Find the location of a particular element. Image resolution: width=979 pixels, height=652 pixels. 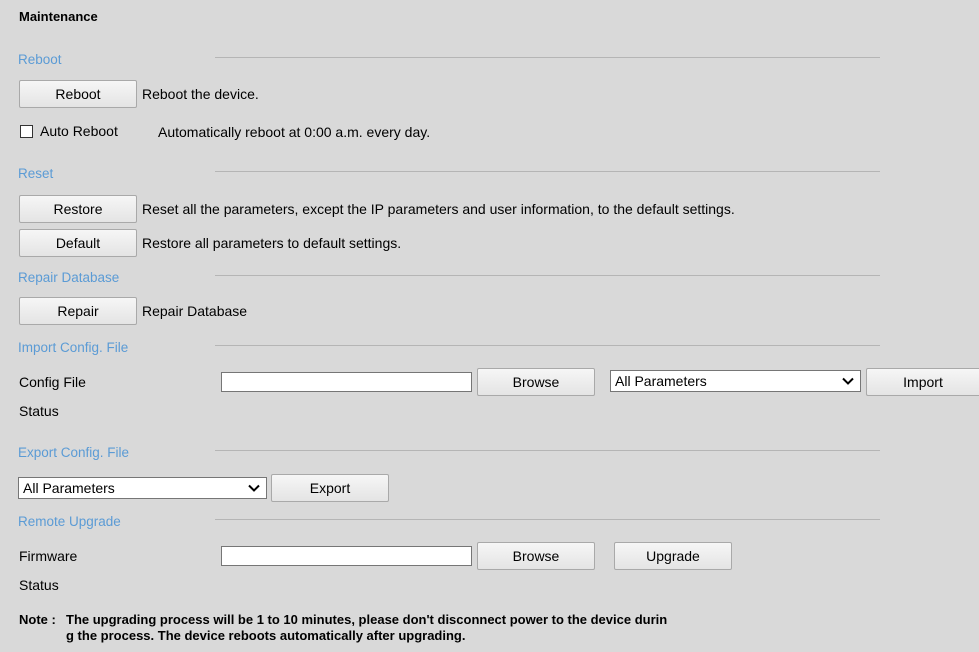

section-title-repair-database: Repair Database is located at coordinates (69, 277).